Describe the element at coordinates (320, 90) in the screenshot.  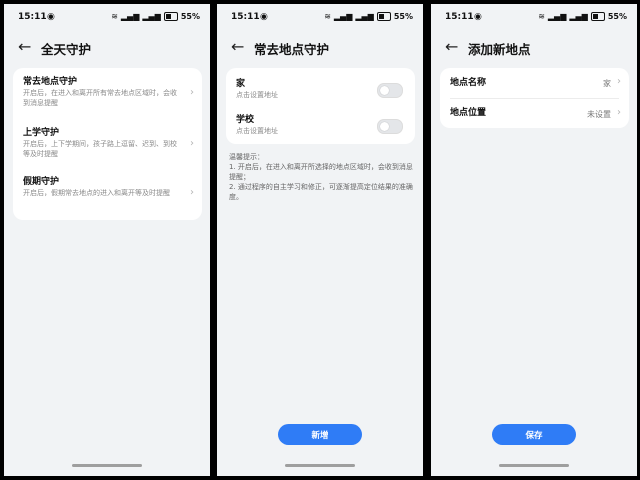
I see `place-item-home: 家 点击设置地址` at that location.